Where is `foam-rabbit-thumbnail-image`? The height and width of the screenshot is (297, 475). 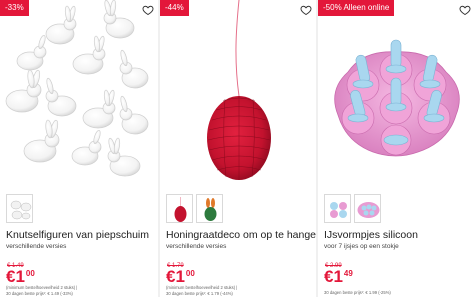
foam-rabbit-thumbnail-image is located at coordinates (21, 210).